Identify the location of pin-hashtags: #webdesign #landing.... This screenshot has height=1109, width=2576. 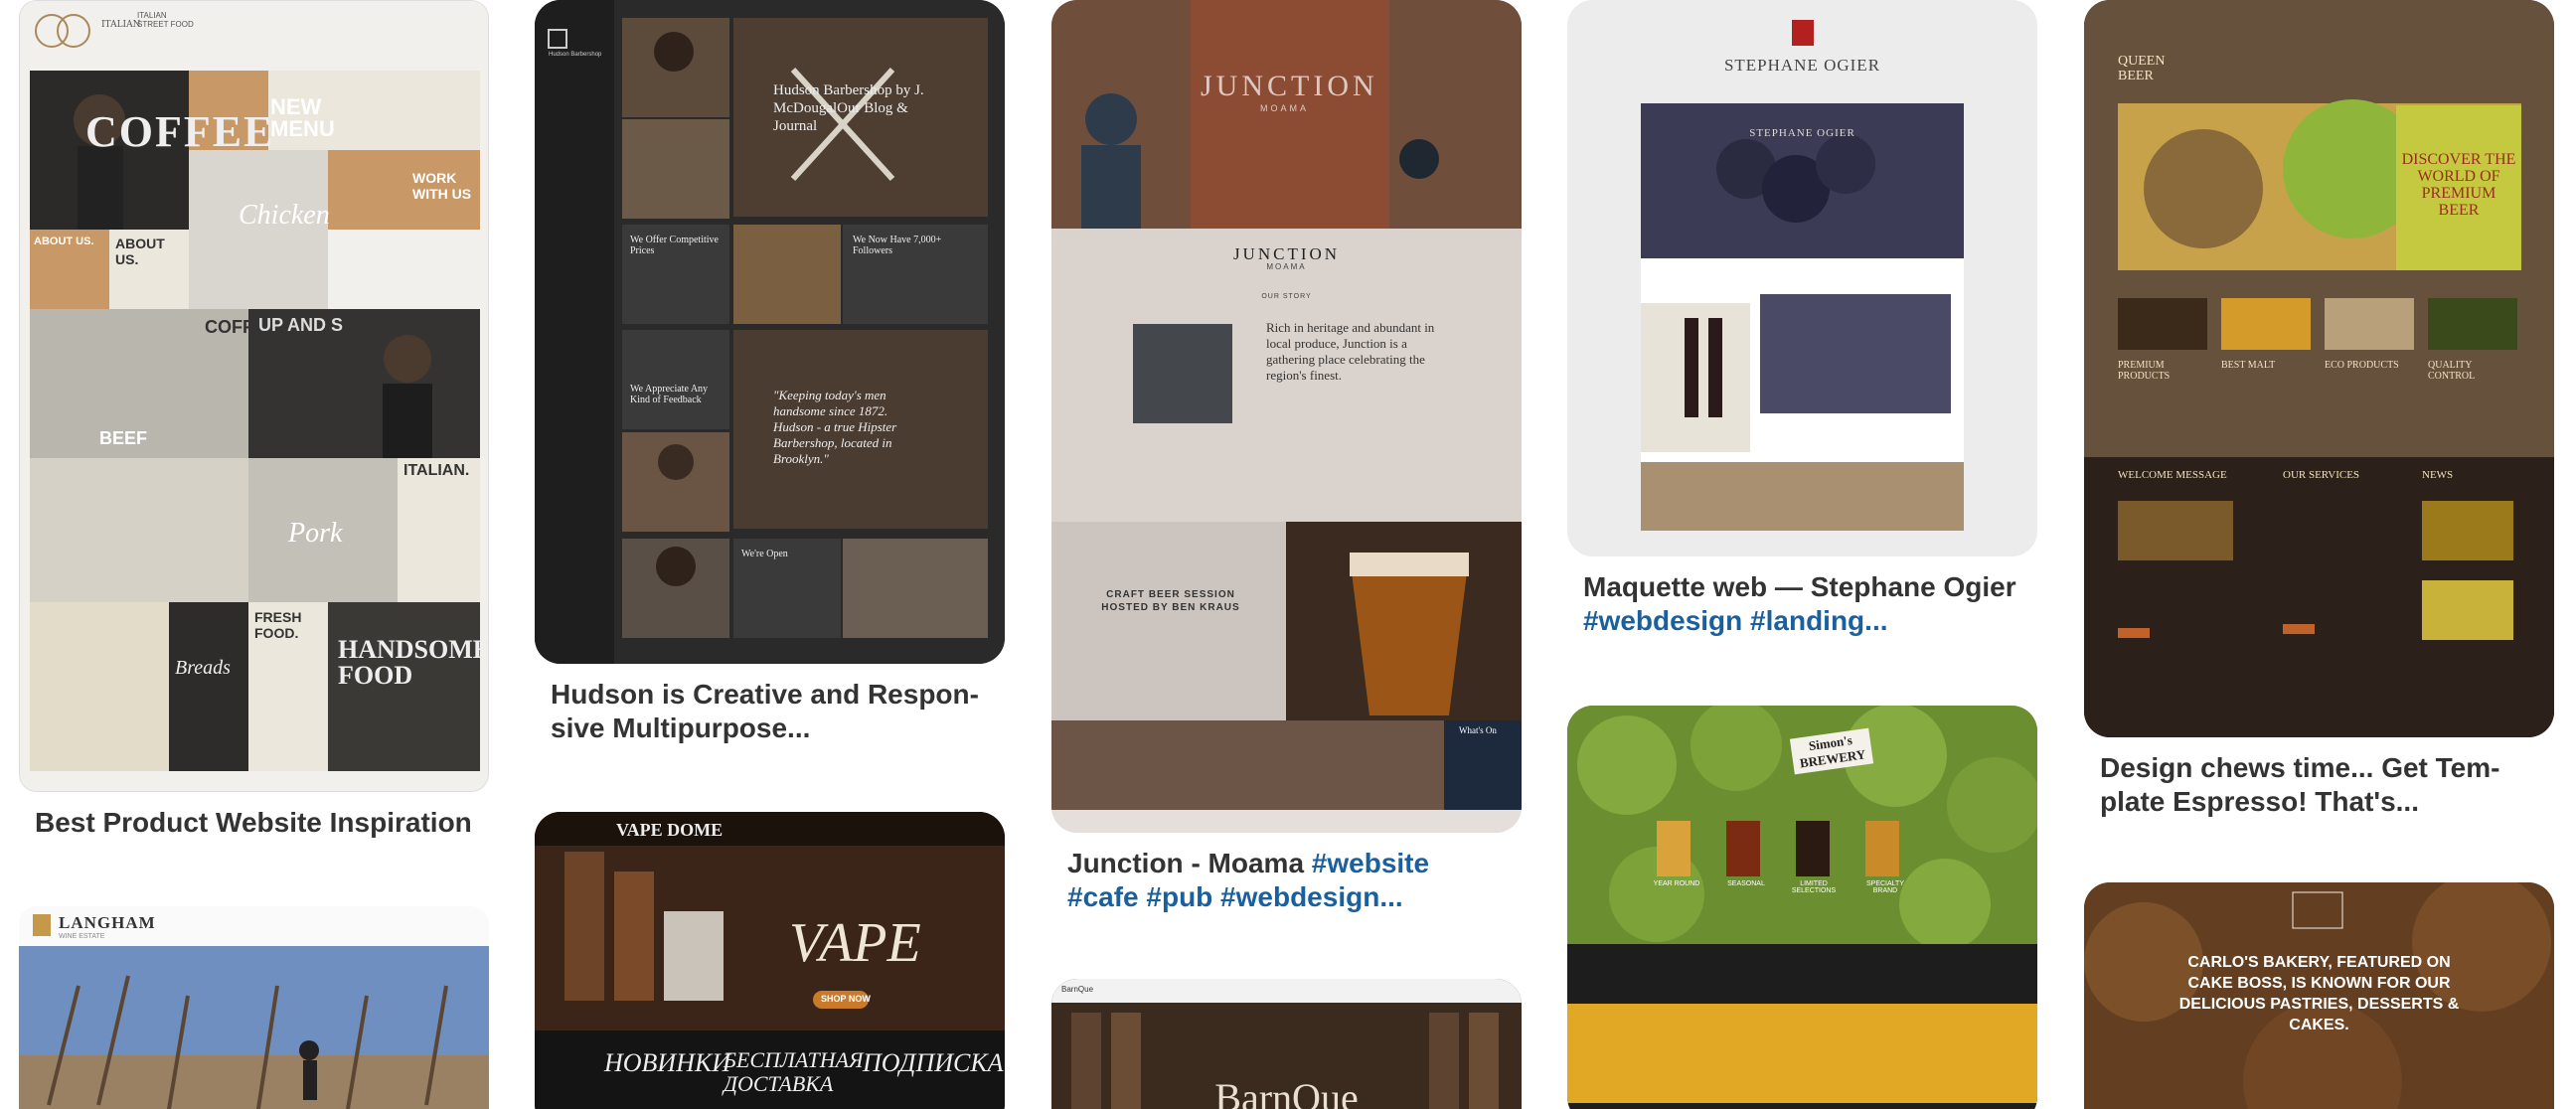
(1735, 620).